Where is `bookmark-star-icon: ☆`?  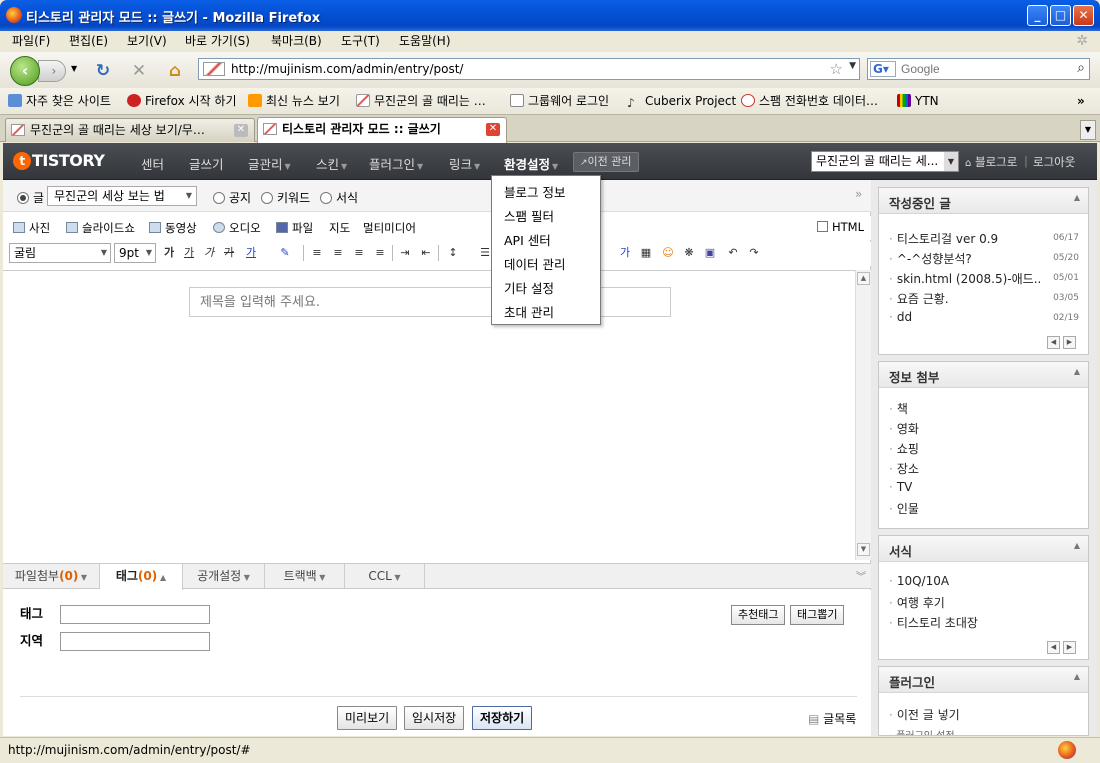 bookmark-star-icon: ☆ is located at coordinates (836, 69).